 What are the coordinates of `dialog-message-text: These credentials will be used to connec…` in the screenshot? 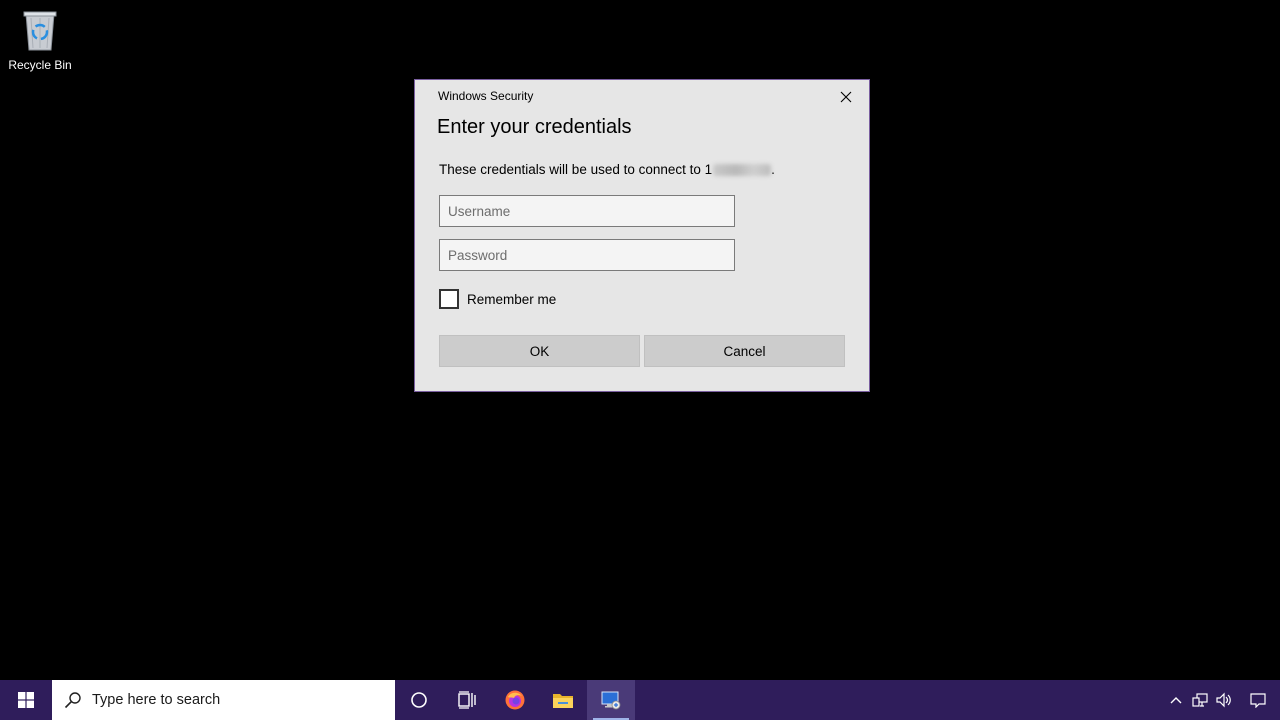 It's located at (576, 169).